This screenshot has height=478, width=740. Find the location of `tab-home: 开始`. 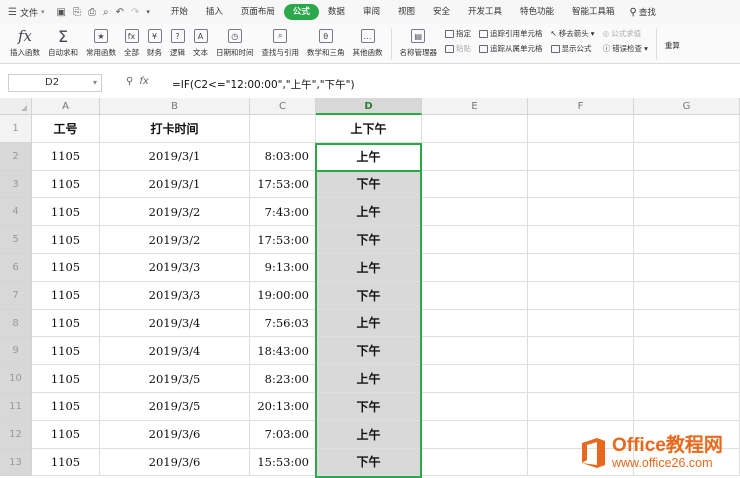

tab-home: 开始 is located at coordinates (179, 12).